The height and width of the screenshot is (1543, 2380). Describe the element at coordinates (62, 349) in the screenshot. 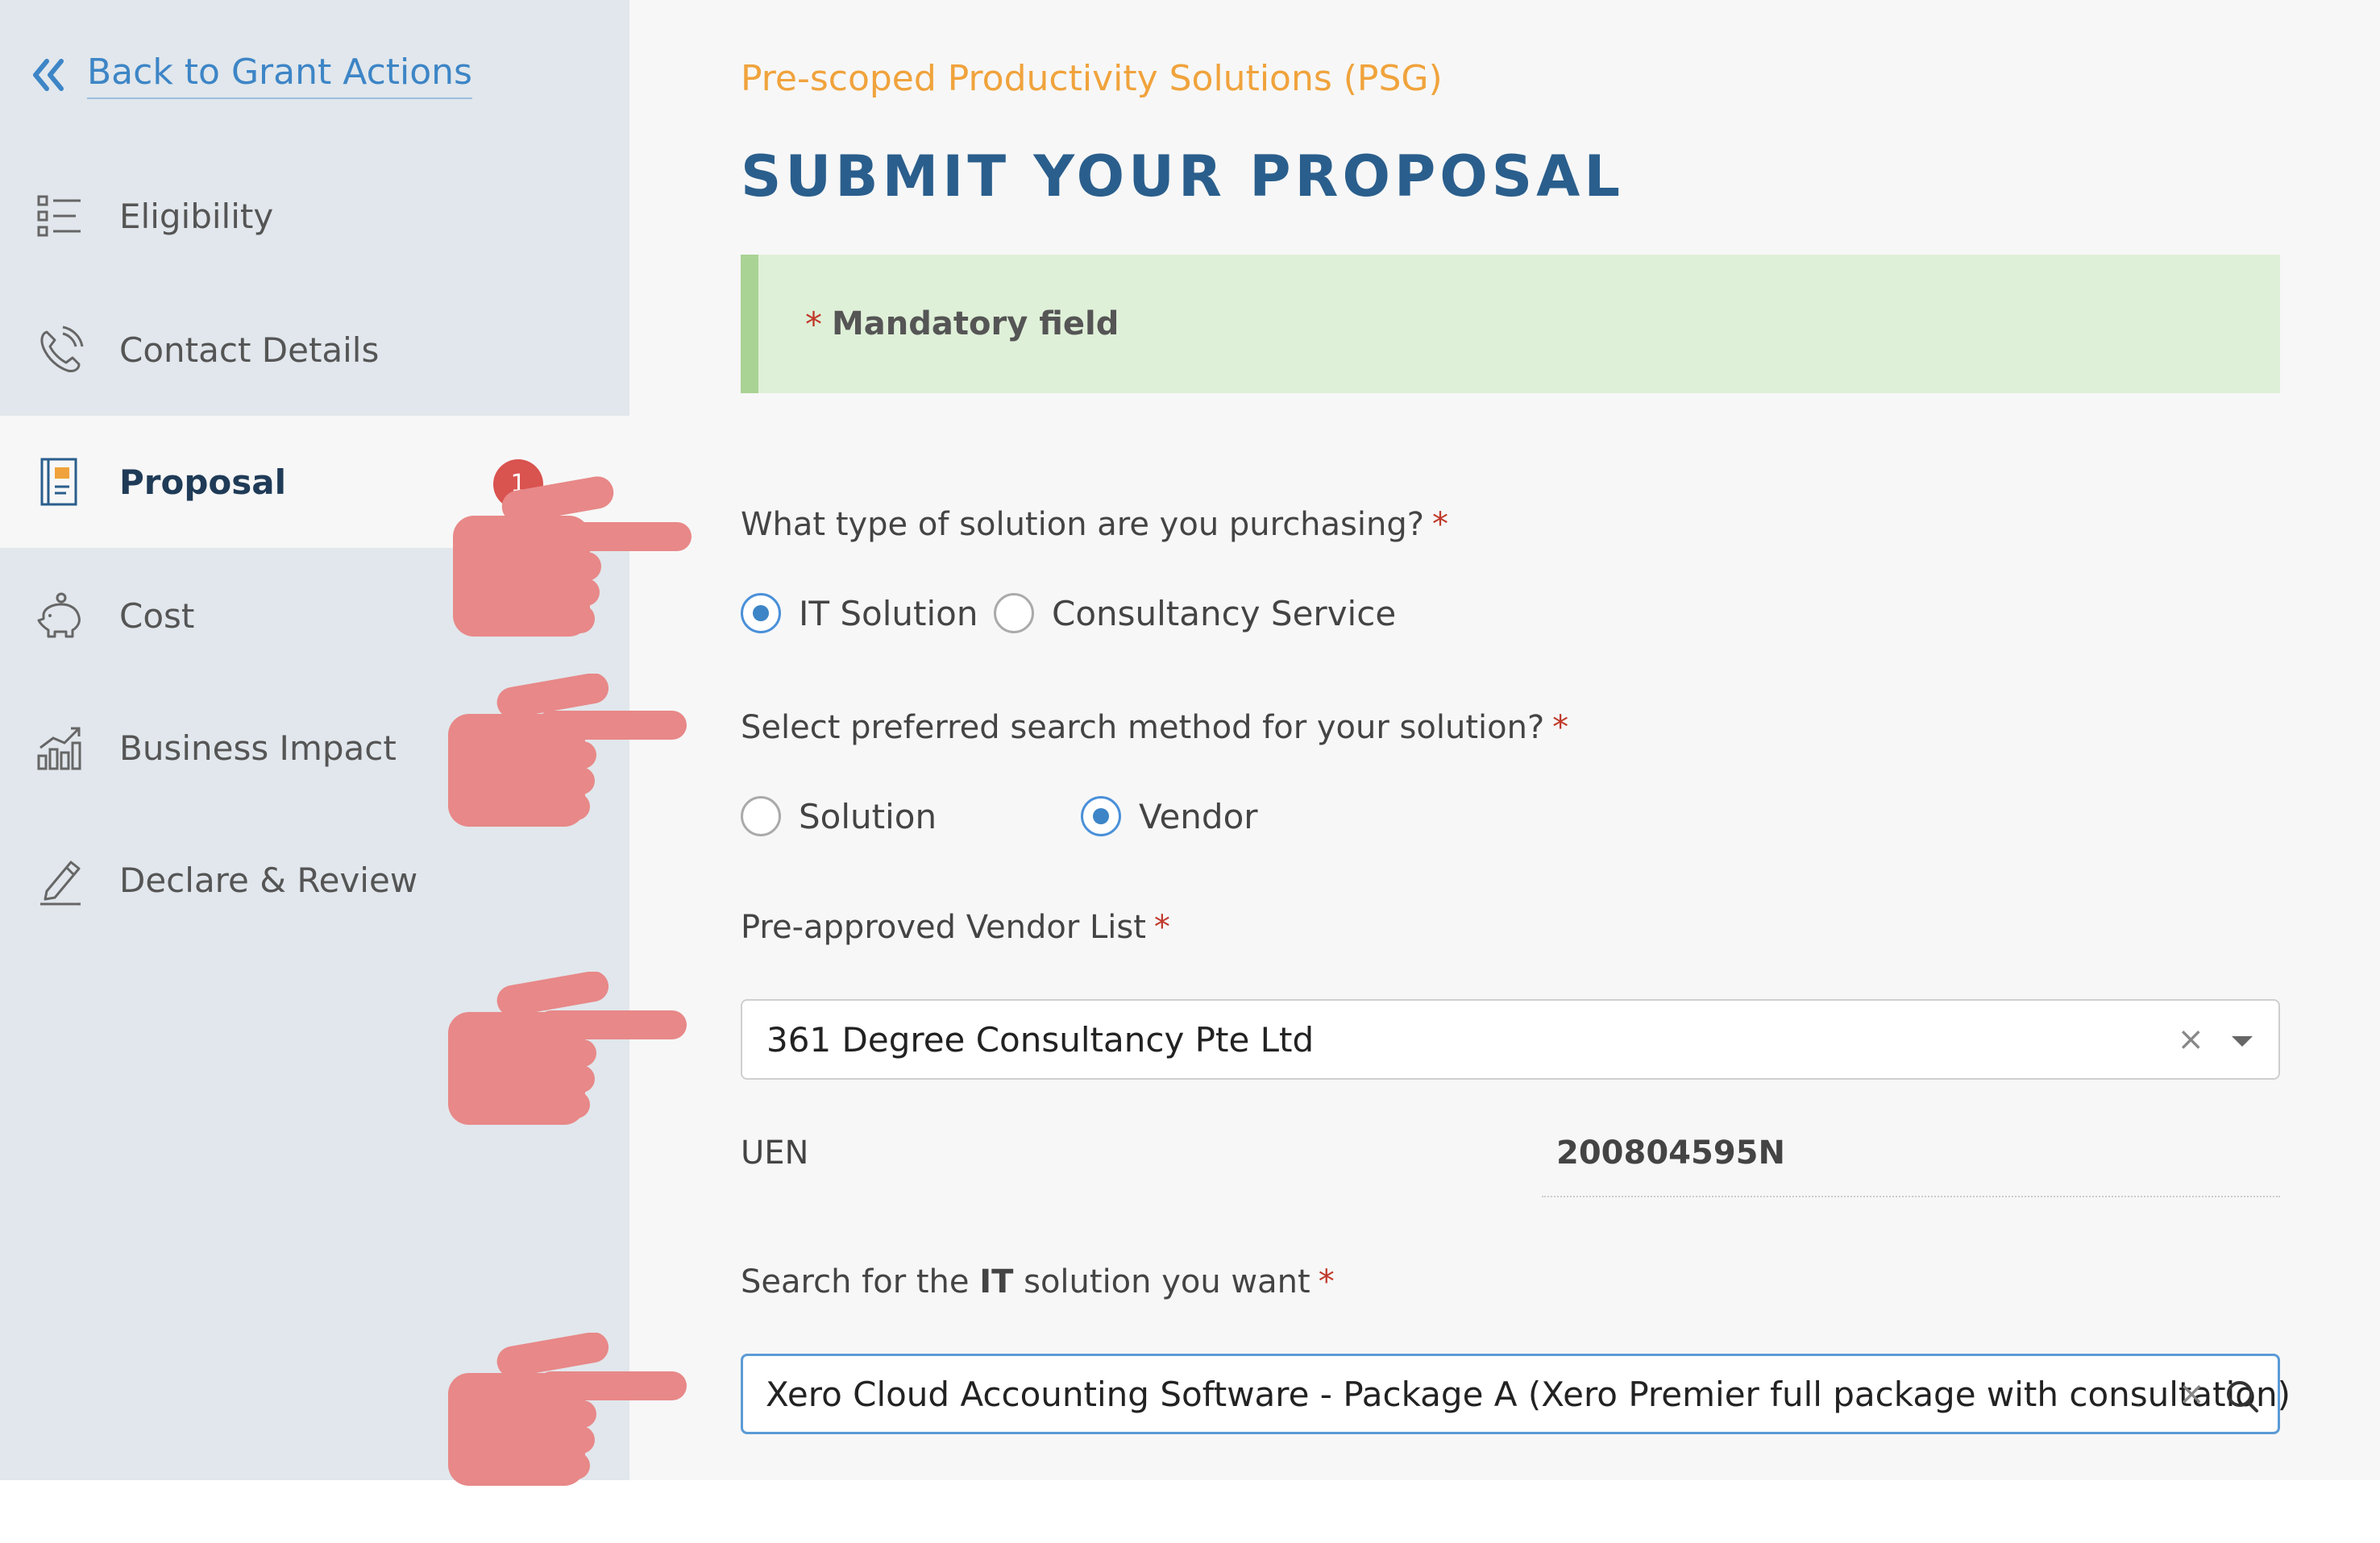

I see `phone-icon` at that location.